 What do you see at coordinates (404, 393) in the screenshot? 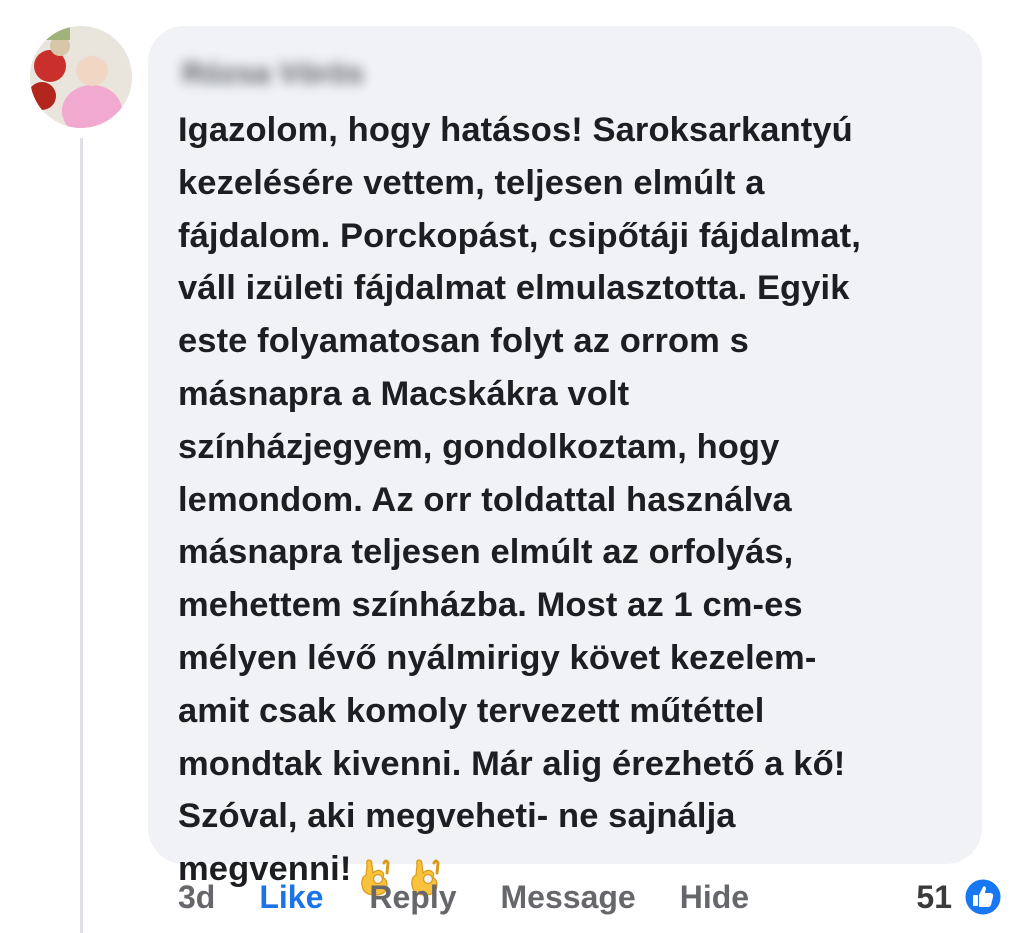
I see `comment-line: másnapra a Macskákra volt` at bounding box center [404, 393].